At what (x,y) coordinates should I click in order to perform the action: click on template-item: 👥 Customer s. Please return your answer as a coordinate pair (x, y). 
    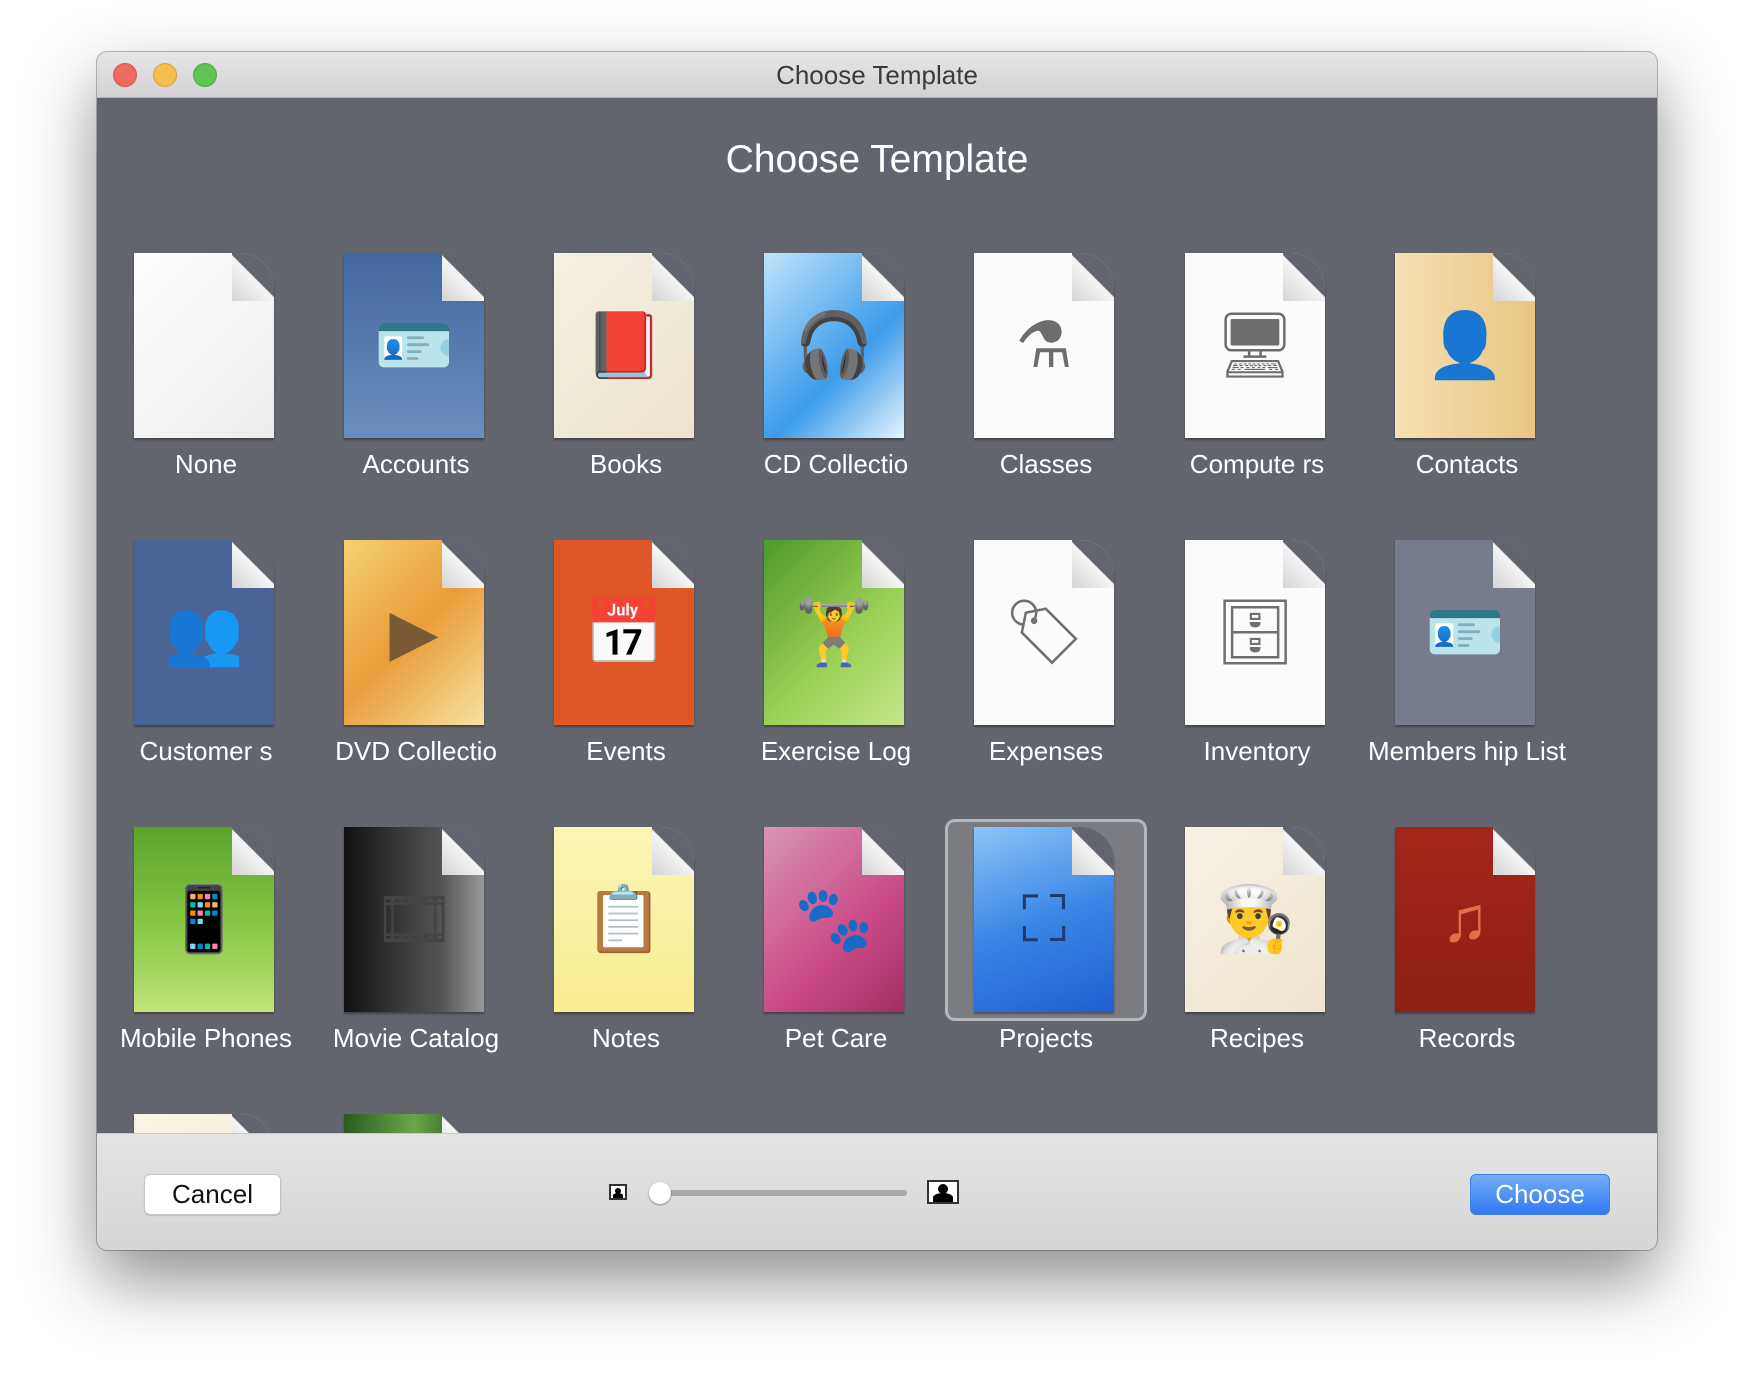
    Looking at the image, I should click on (206, 685).